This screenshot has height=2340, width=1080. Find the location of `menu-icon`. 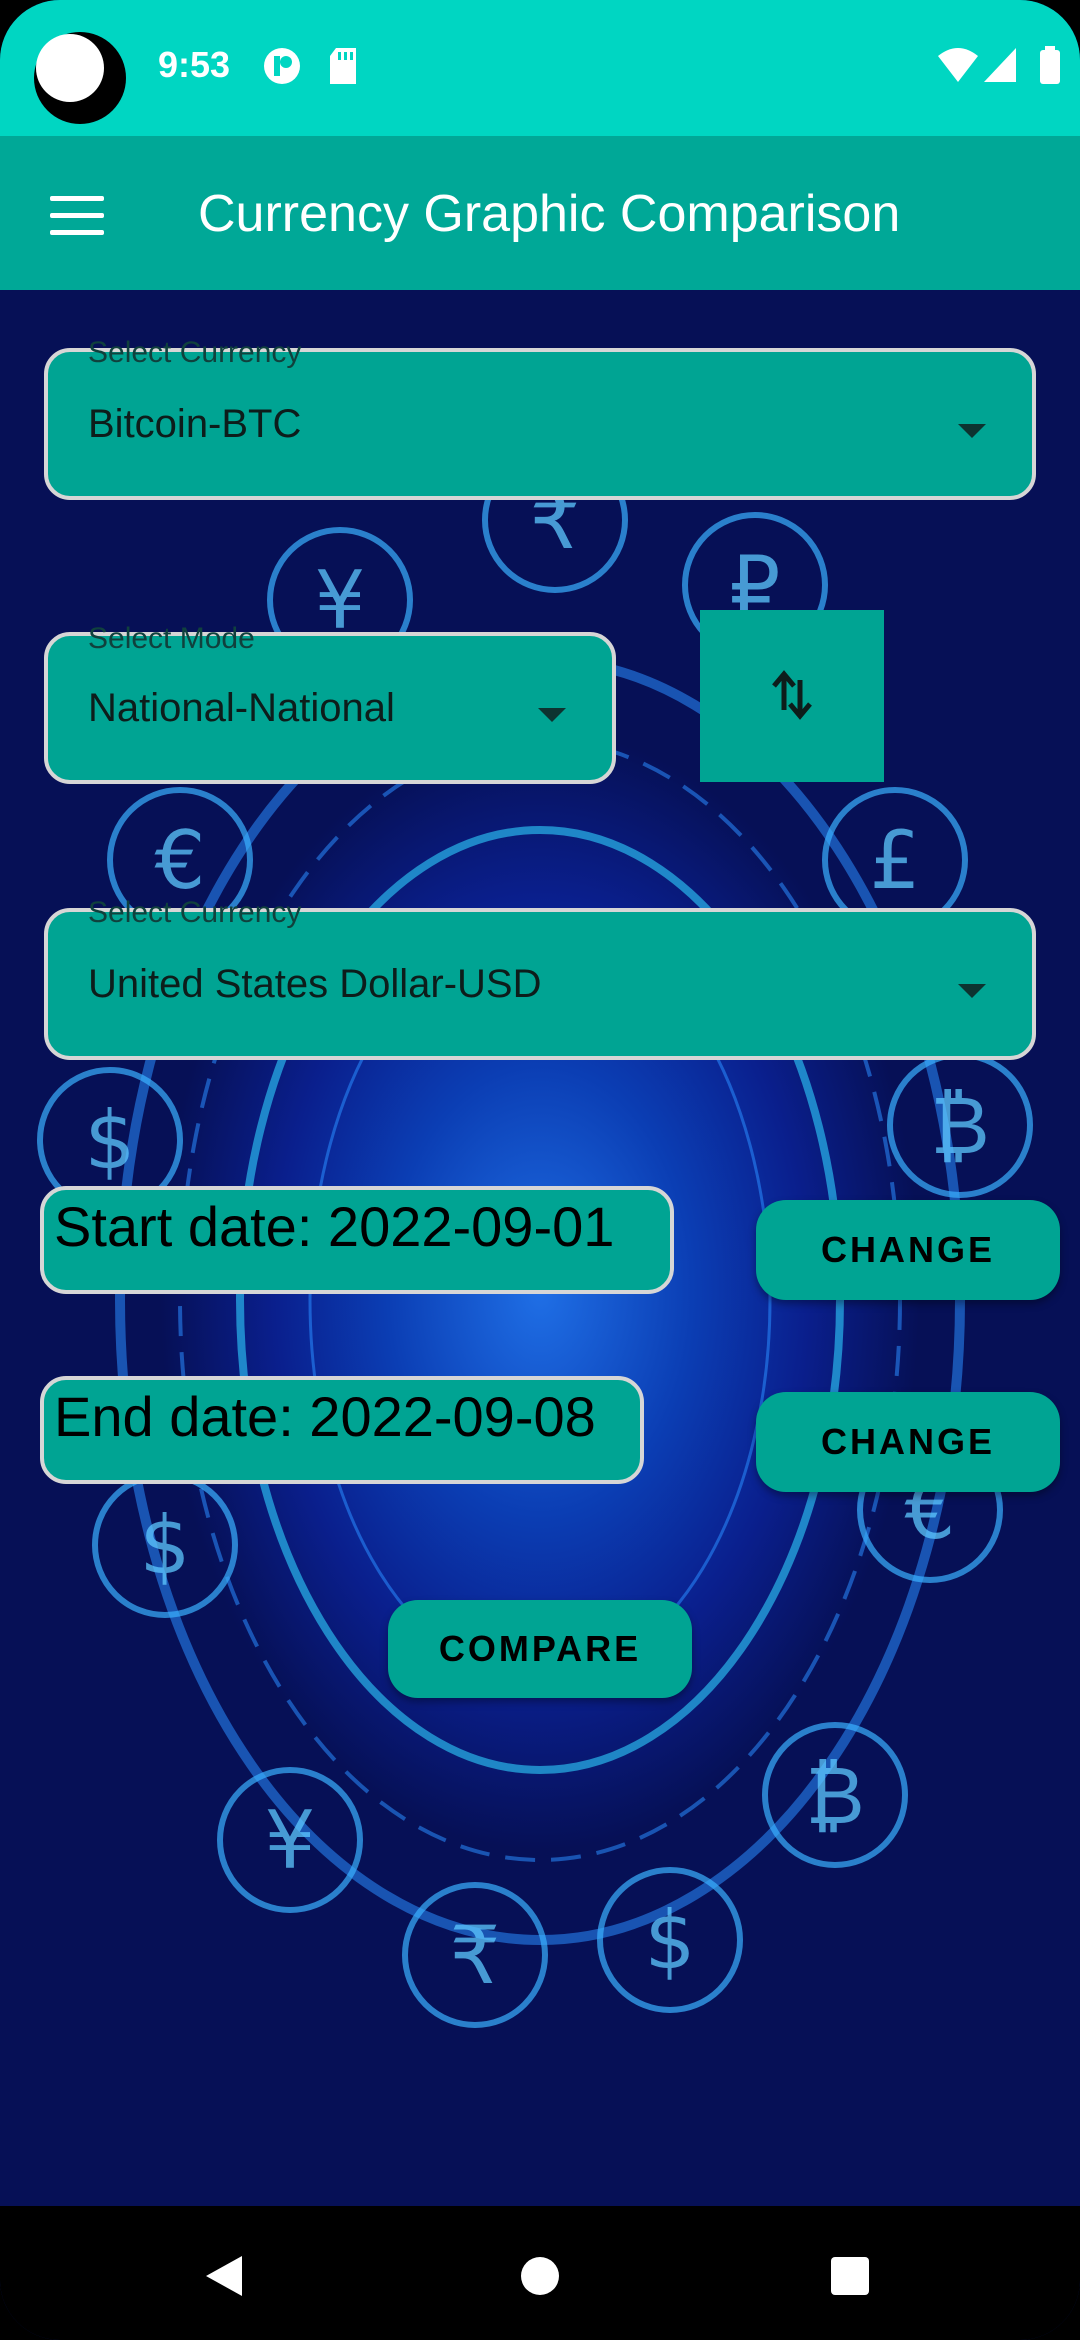

menu-icon is located at coordinates (77, 216).